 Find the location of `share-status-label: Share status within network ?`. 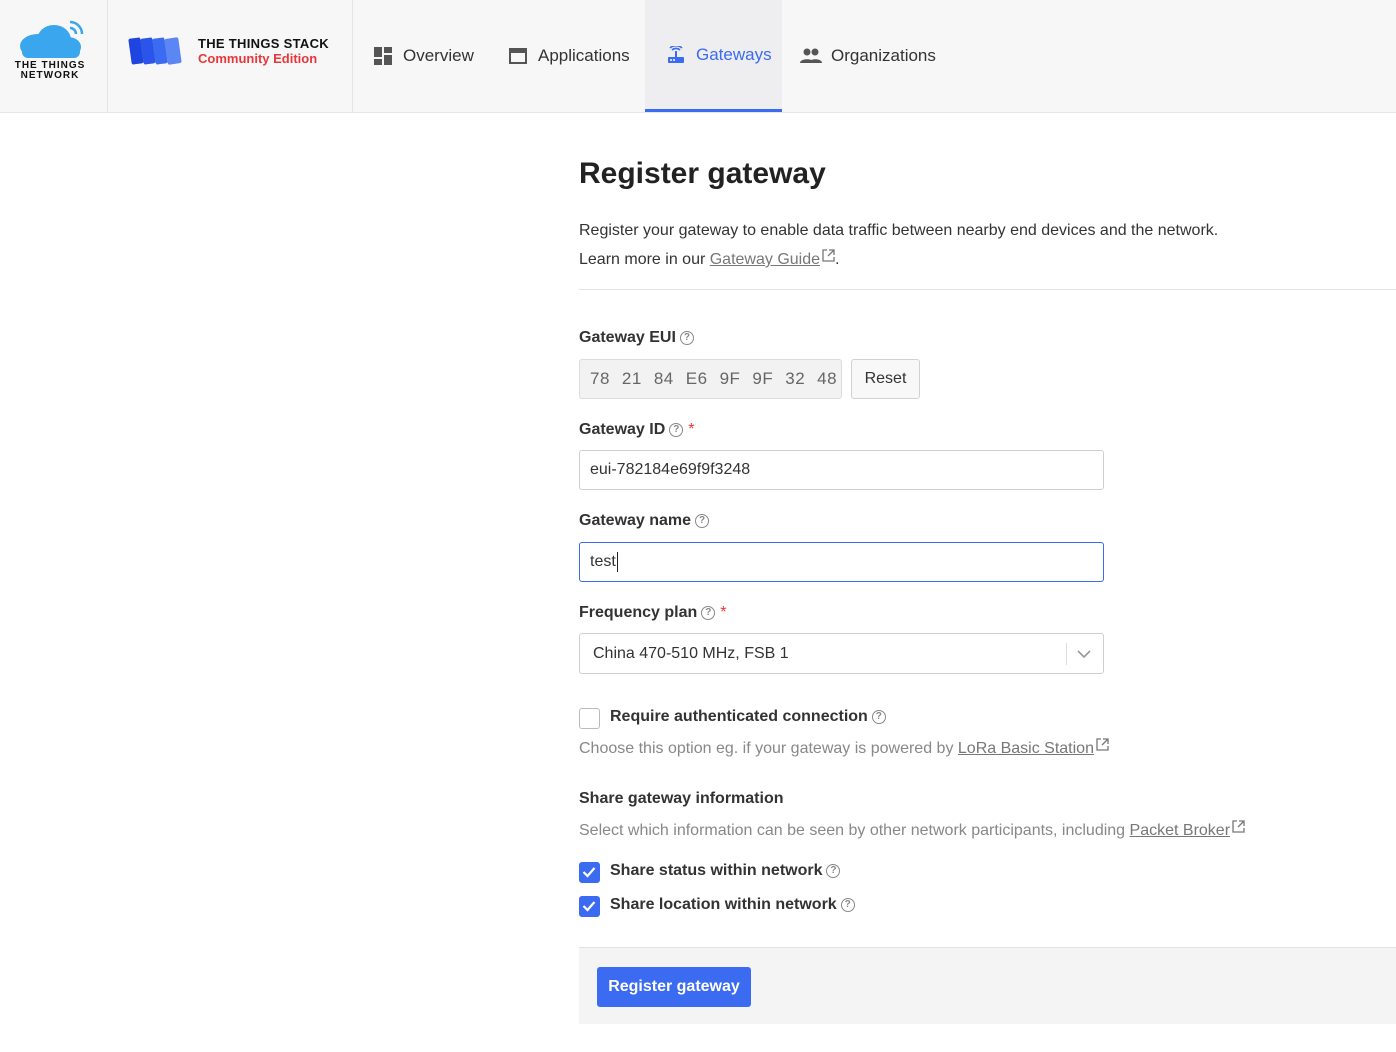

share-status-label: Share status within network ? is located at coordinates (725, 871).